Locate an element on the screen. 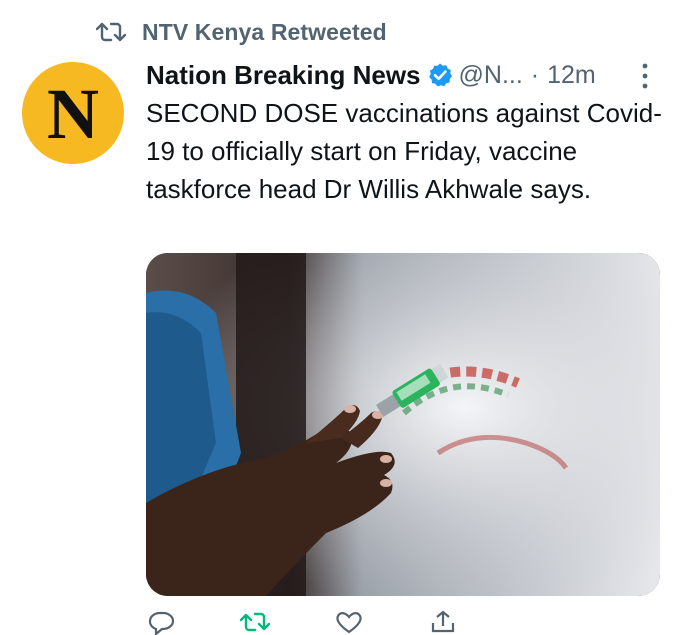 Image resolution: width=683 pixels, height=635 pixels. like-button is located at coordinates (349, 623).